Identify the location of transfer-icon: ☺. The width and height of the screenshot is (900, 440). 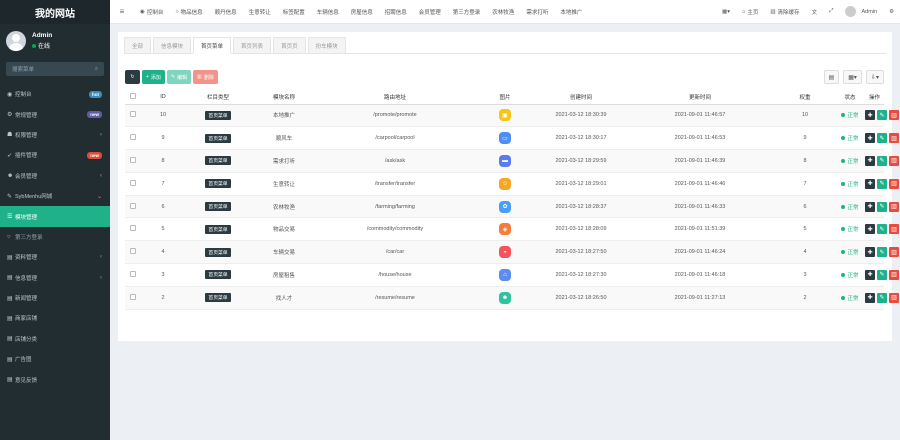
(505, 183).